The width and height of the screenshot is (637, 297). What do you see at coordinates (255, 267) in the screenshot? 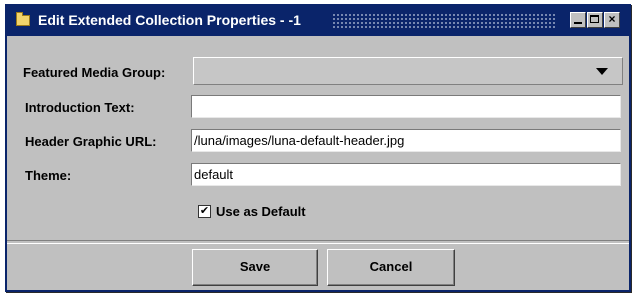
I see `save-button: Save` at bounding box center [255, 267].